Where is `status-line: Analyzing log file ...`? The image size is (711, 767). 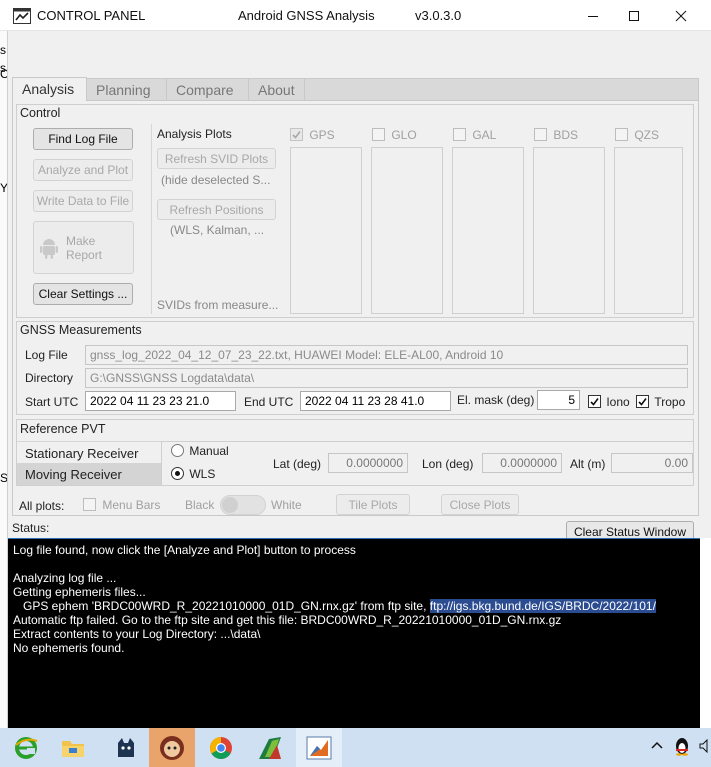
status-line: Analyzing log file ... is located at coordinates (65, 578).